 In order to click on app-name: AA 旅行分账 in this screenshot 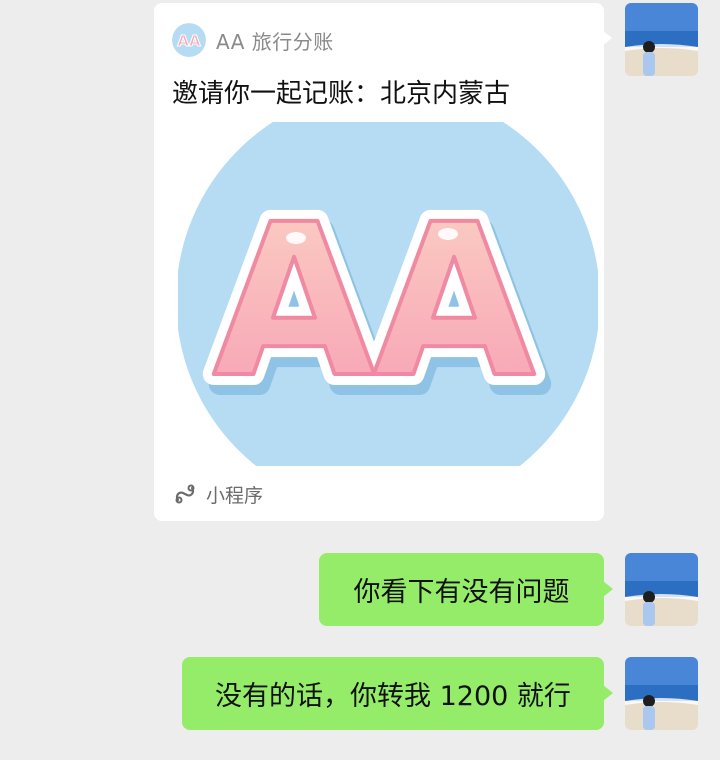, I will do `click(275, 41)`.